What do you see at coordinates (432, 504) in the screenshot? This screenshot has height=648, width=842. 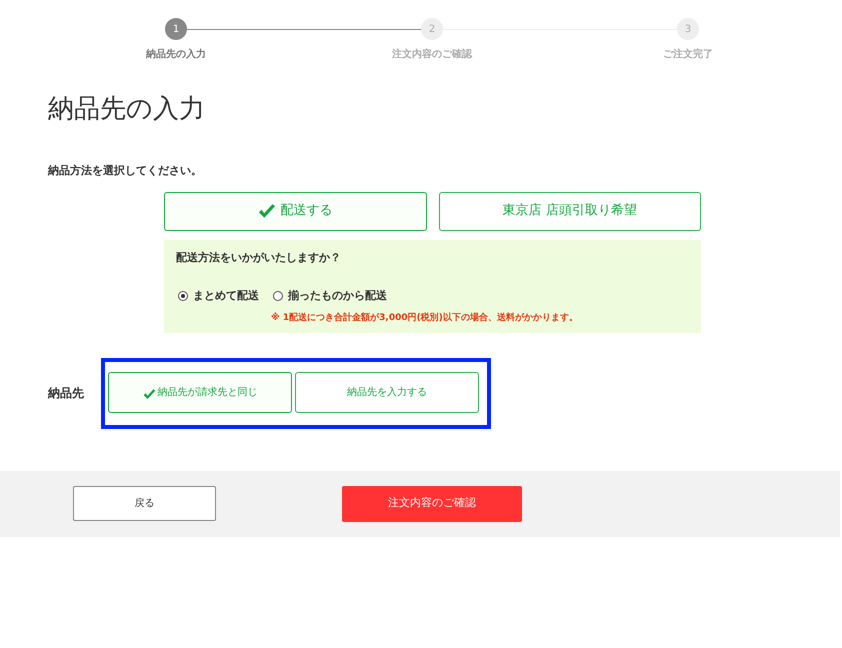 I see `confirm-button: 注文内容のご確認` at bounding box center [432, 504].